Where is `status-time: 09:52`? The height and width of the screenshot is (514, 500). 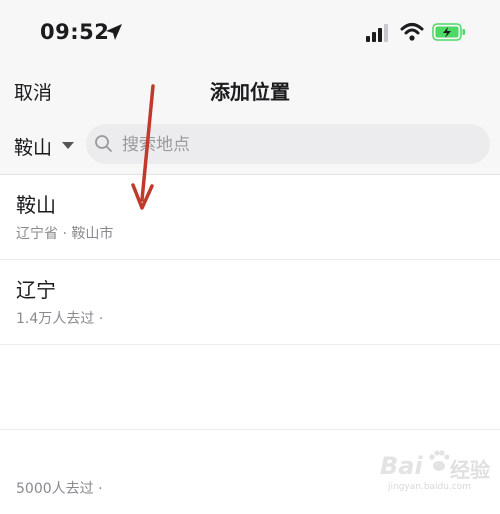
status-time: 09:52 is located at coordinates (75, 32).